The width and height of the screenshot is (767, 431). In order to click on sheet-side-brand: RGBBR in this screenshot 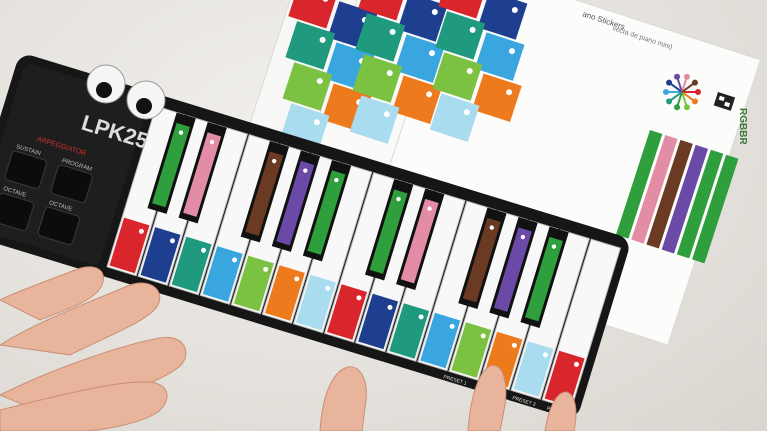, I will do `click(742, 126)`.